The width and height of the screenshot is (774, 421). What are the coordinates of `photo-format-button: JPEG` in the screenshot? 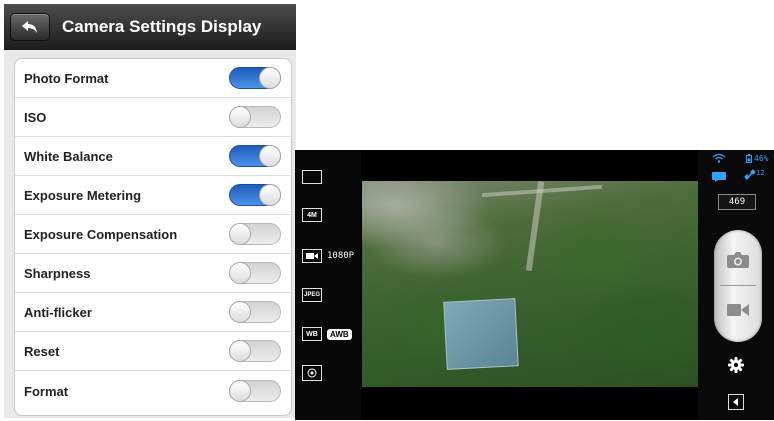 It's located at (312, 295).